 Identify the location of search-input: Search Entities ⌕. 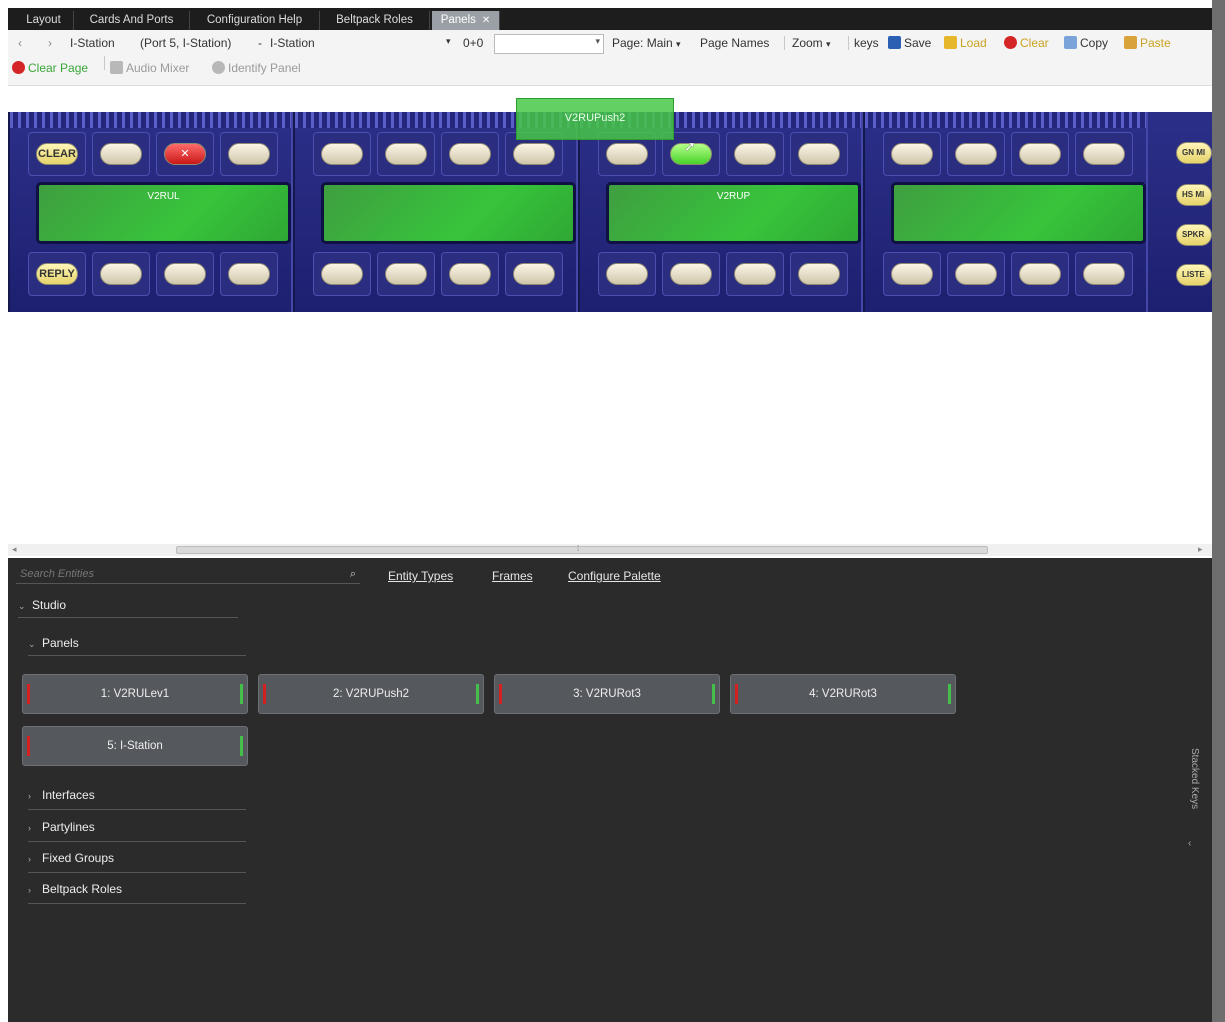
(188, 574).